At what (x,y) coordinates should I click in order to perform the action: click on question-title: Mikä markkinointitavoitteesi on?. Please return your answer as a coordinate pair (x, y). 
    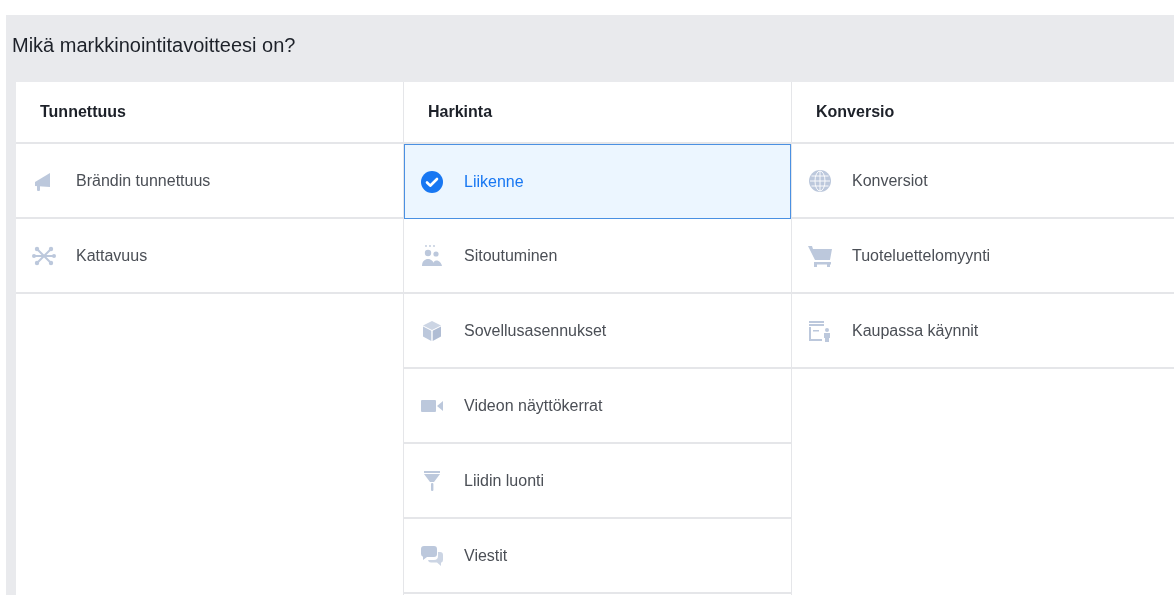
    Looking at the image, I should click on (154, 45).